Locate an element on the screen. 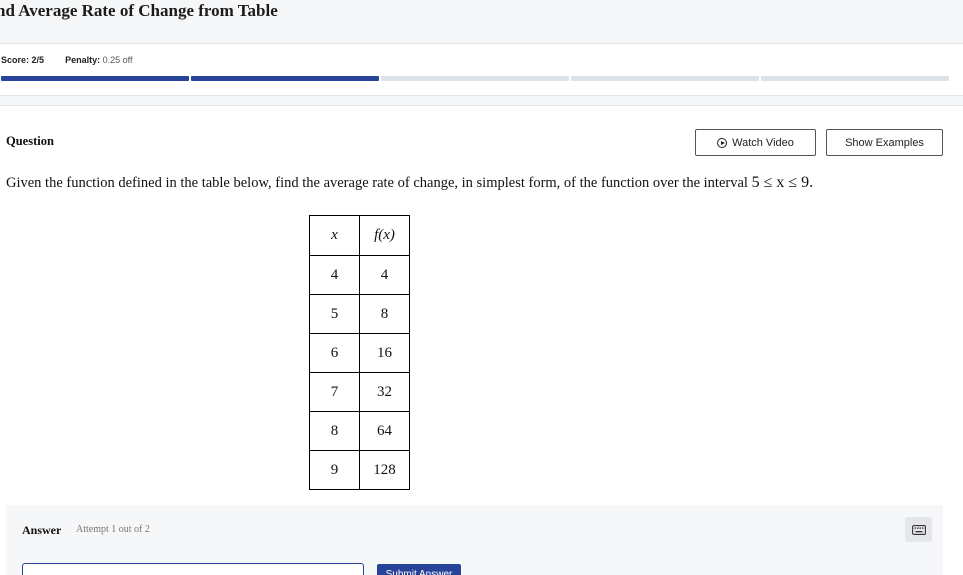 The height and width of the screenshot is (575, 963). watch-video-button: Watch Video is located at coordinates (755, 142).